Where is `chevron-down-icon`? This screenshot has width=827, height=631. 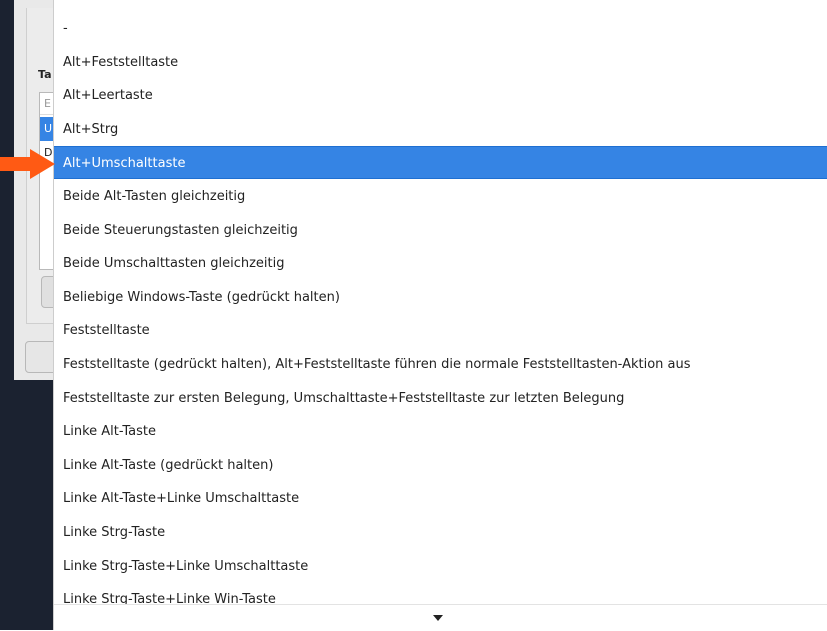
chevron-down-icon is located at coordinates (438, 618).